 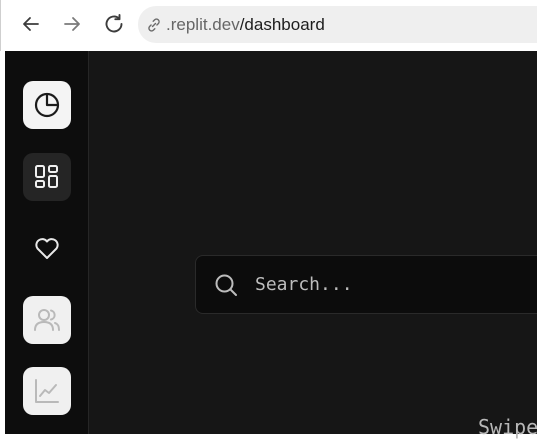 I want to click on url-path: /dashboard, so click(x=282, y=24).